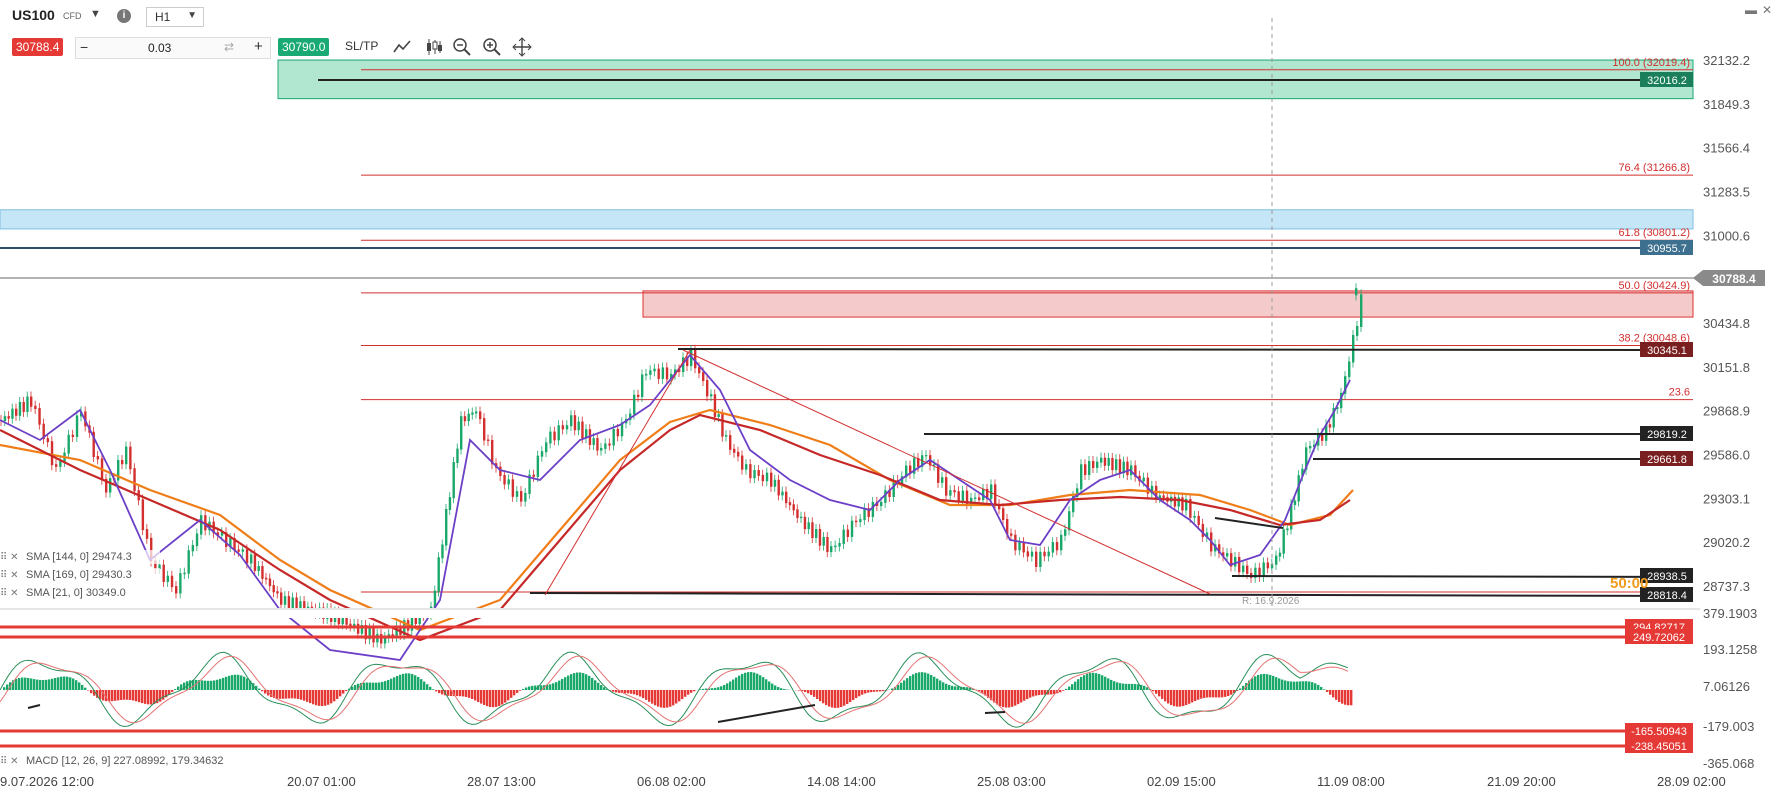 This screenshot has width=1780, height=802. What do you see at coordinates (1659, 732) in the screenshot?
I see `macd-tag-label: -165.50943` at bounding box center [1659, 732].